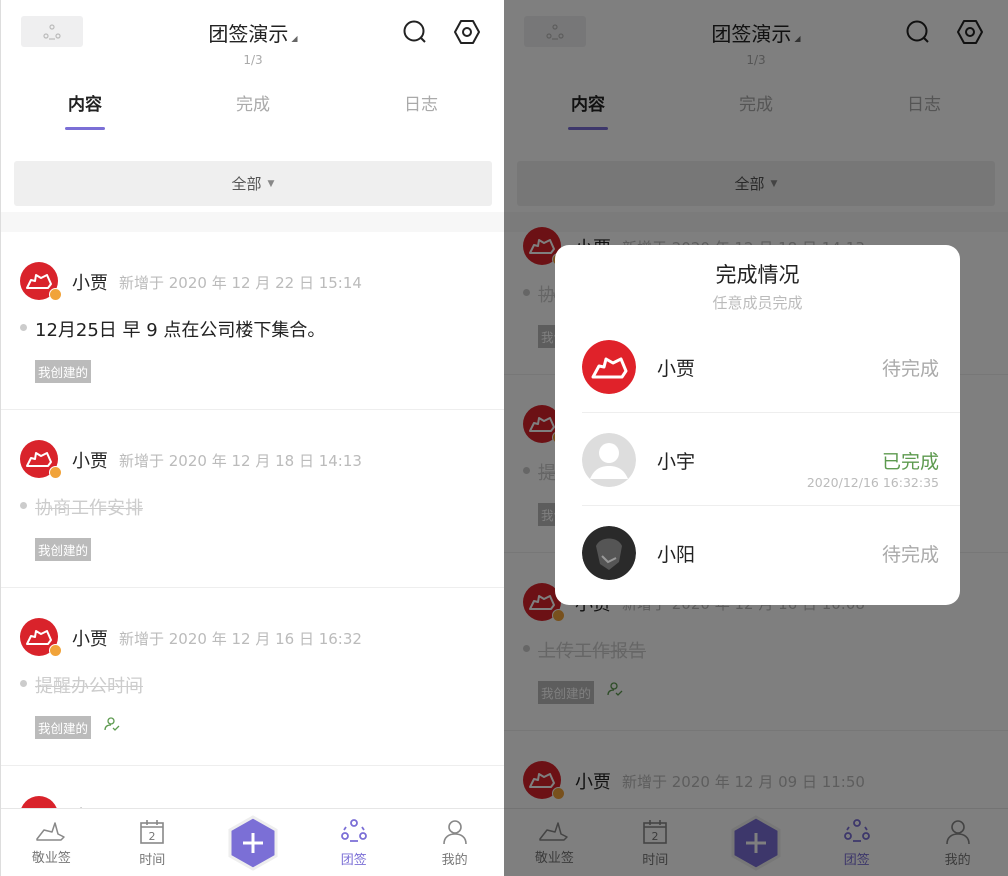 This screenshot has width=1008, height=876. Describe the element at coordinates (253, 60) in the screenshot. I see `page-indicator: 1/3` at that location.